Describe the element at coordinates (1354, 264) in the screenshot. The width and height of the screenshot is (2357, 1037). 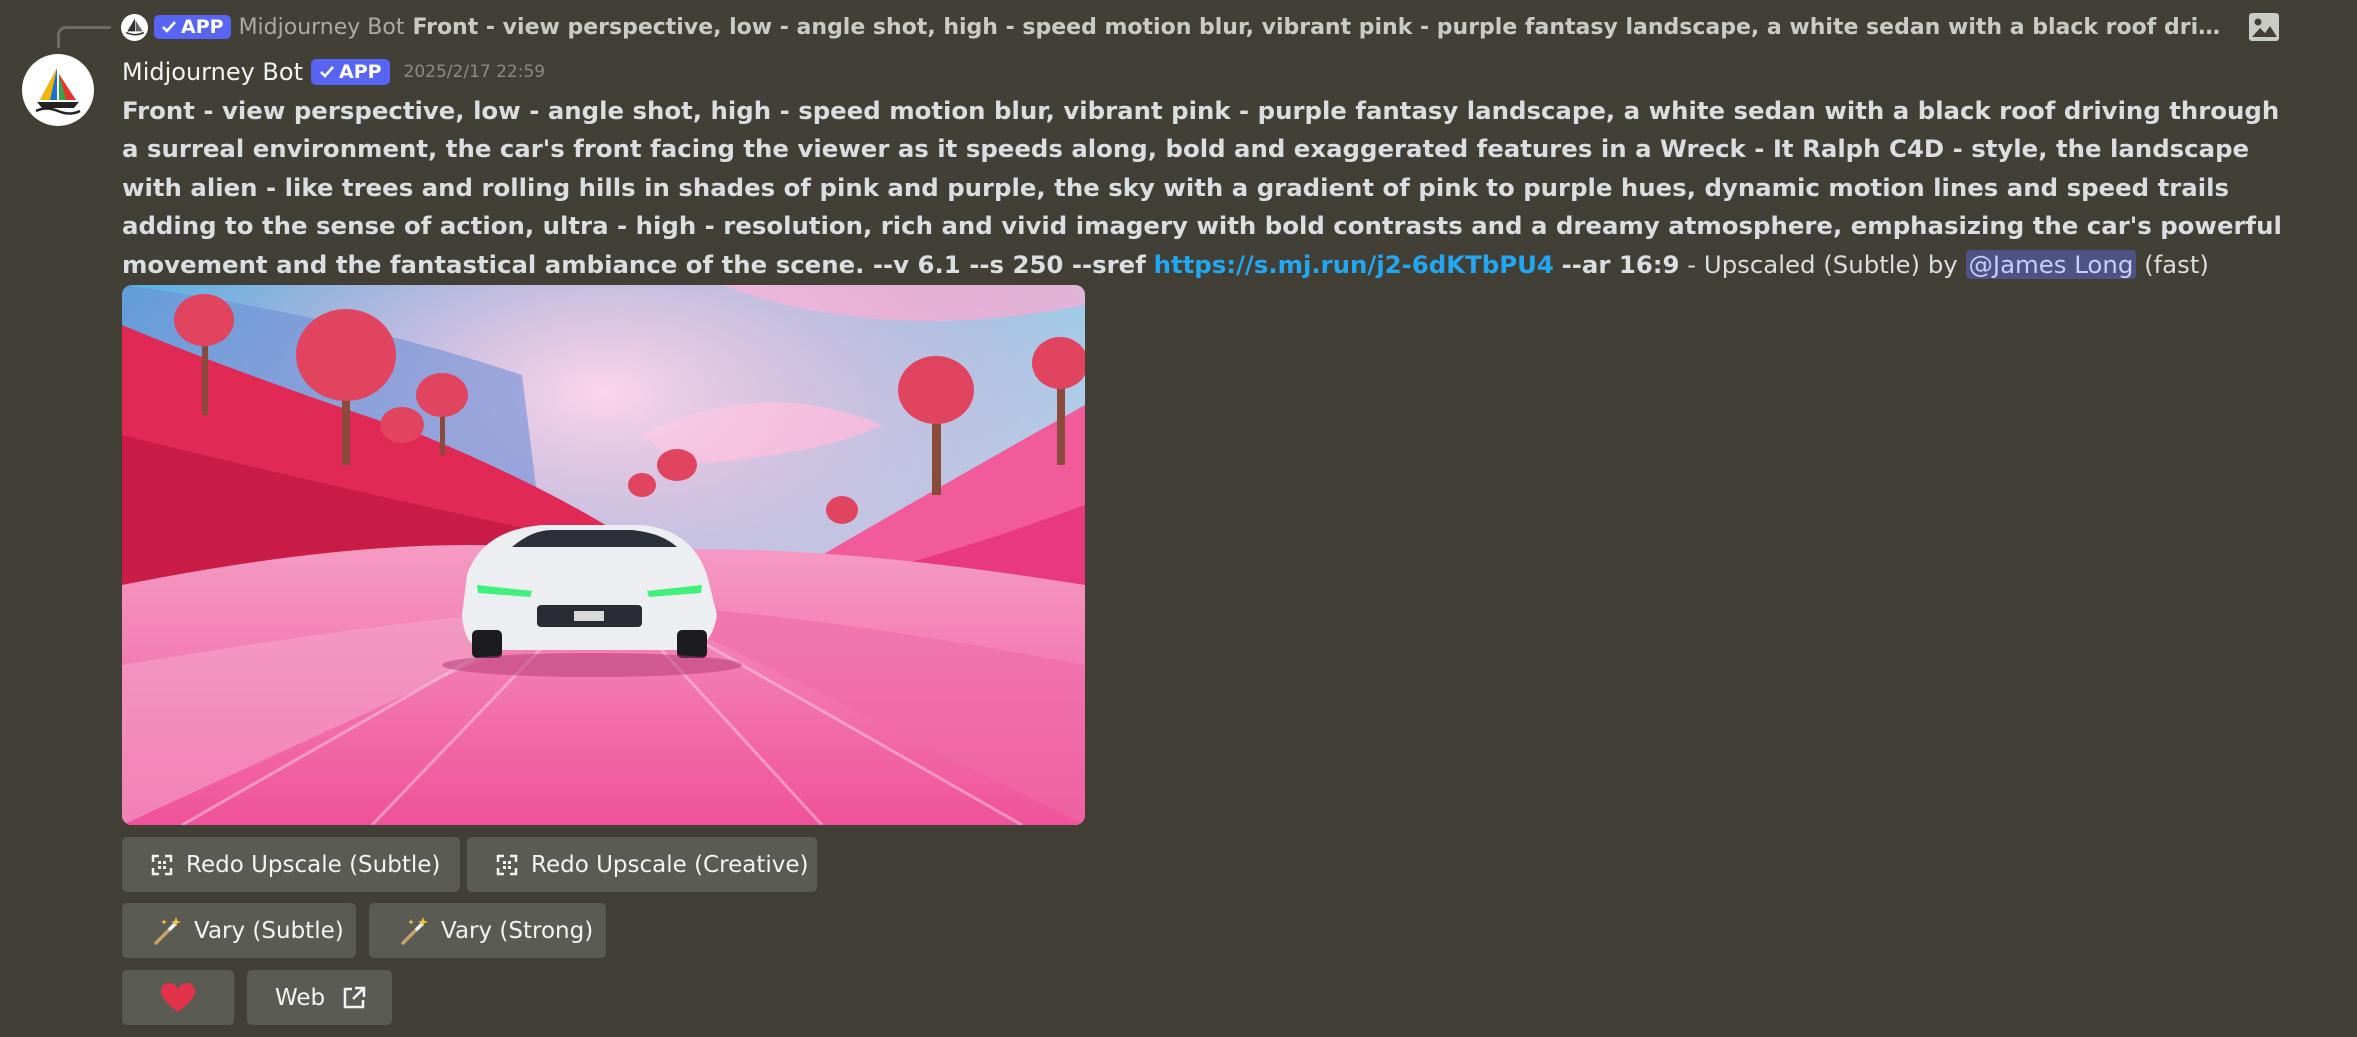
I see `sref-link: https://s.mj.run/j2-6dKTbPU4` at that location.